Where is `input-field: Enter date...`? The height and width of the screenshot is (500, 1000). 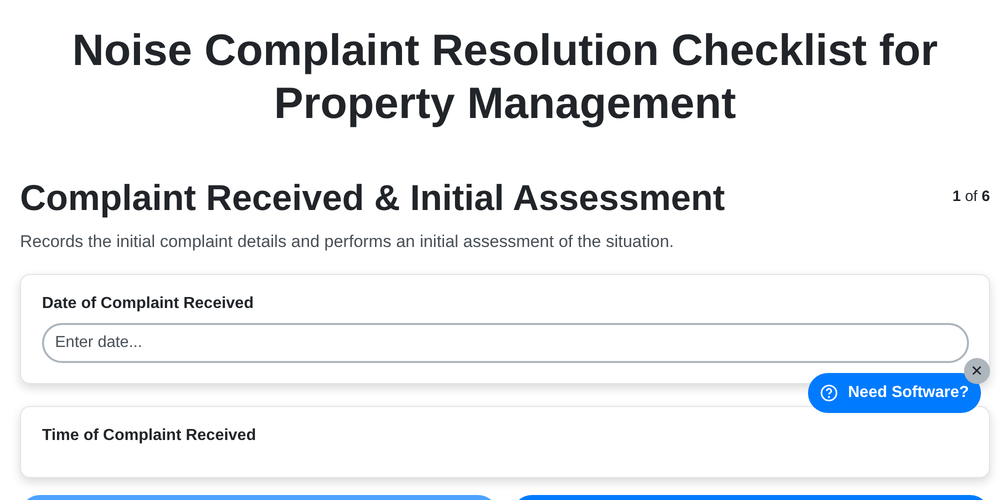
input-field: Enter date... is located at coordinates (505, 343).